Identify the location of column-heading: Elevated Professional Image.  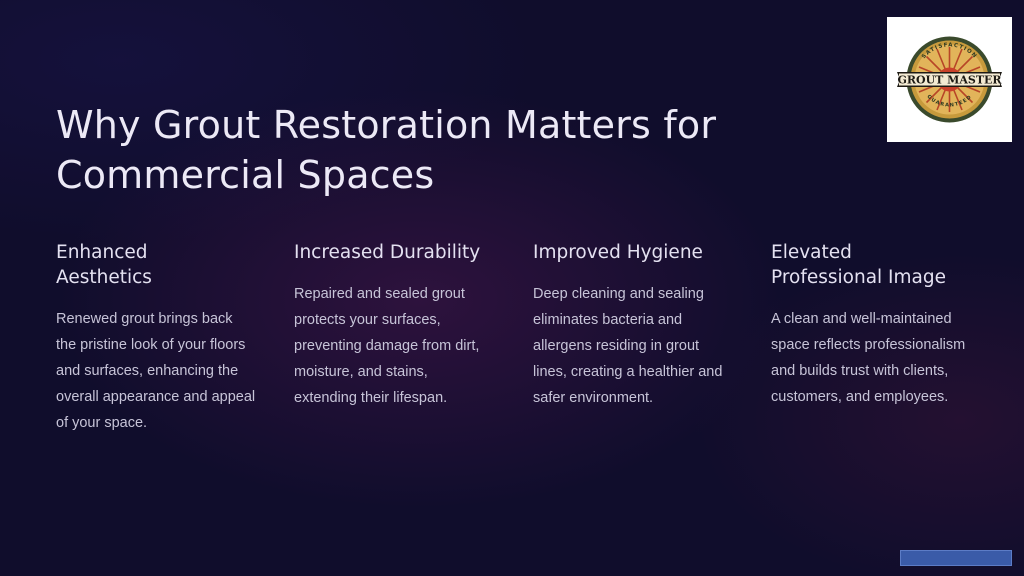
(871, 265).